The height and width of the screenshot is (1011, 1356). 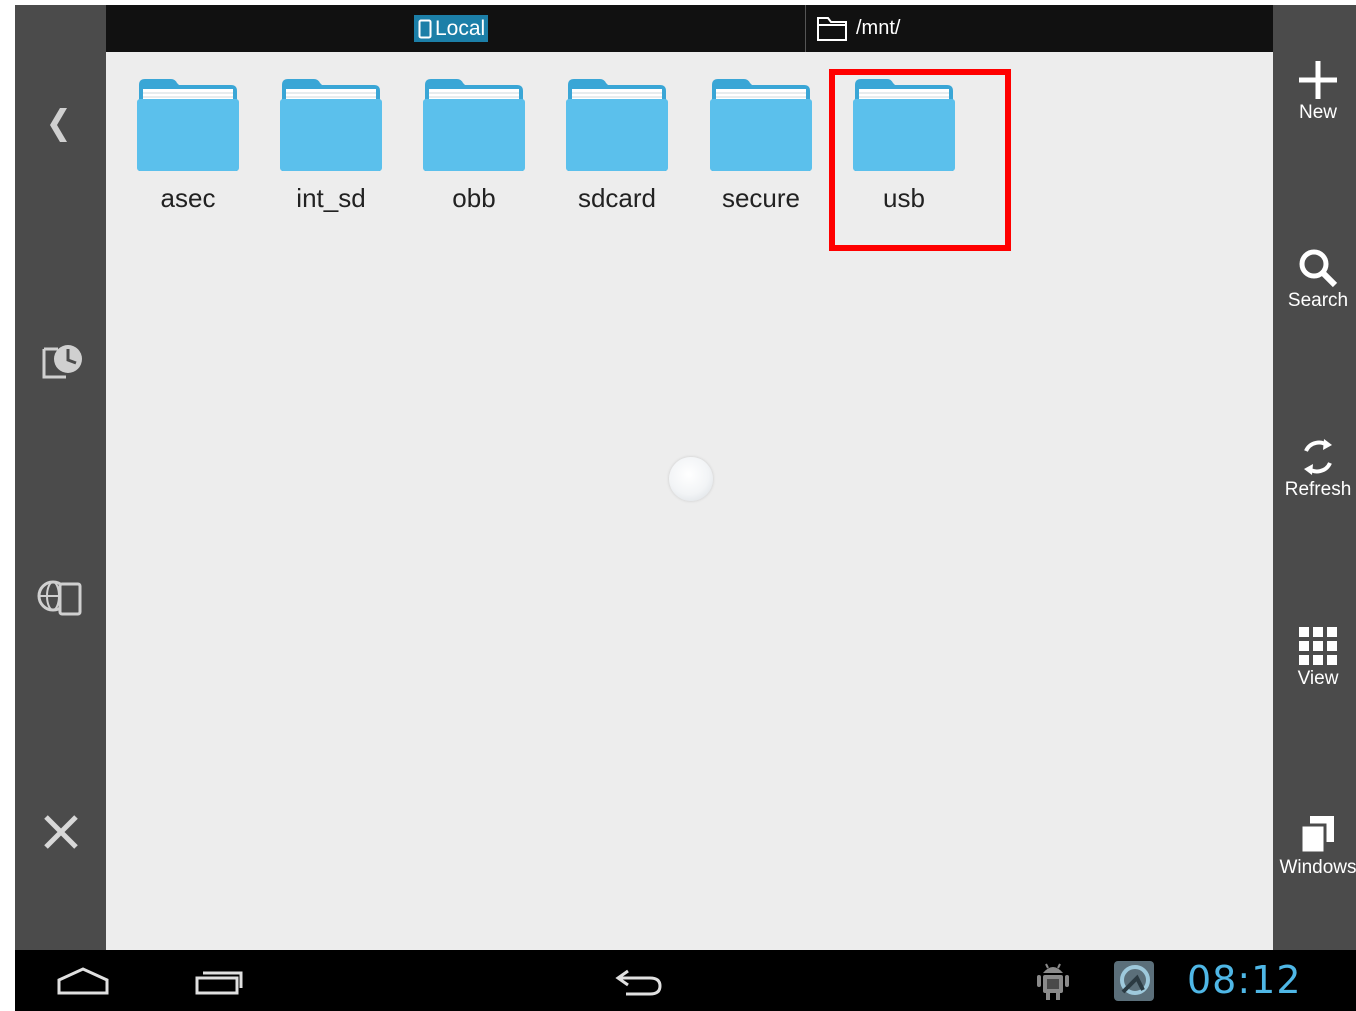 I want to click on android-debug-icon, so click(x=1053, y=981).